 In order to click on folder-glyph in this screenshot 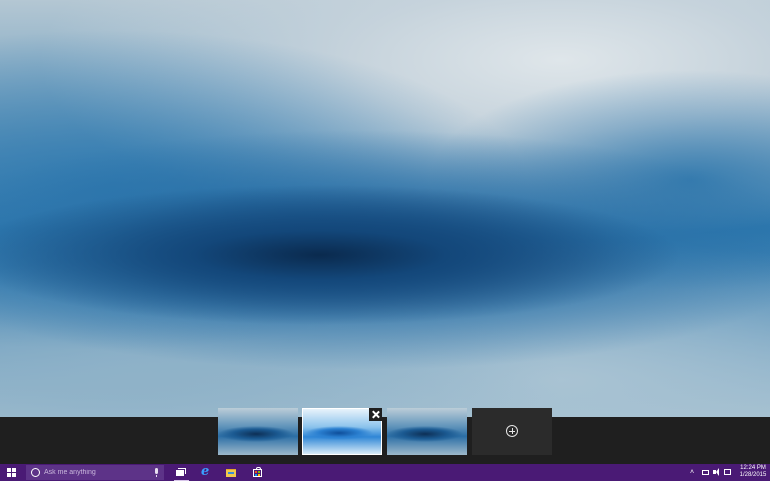, I will do `click(231, 473)`.